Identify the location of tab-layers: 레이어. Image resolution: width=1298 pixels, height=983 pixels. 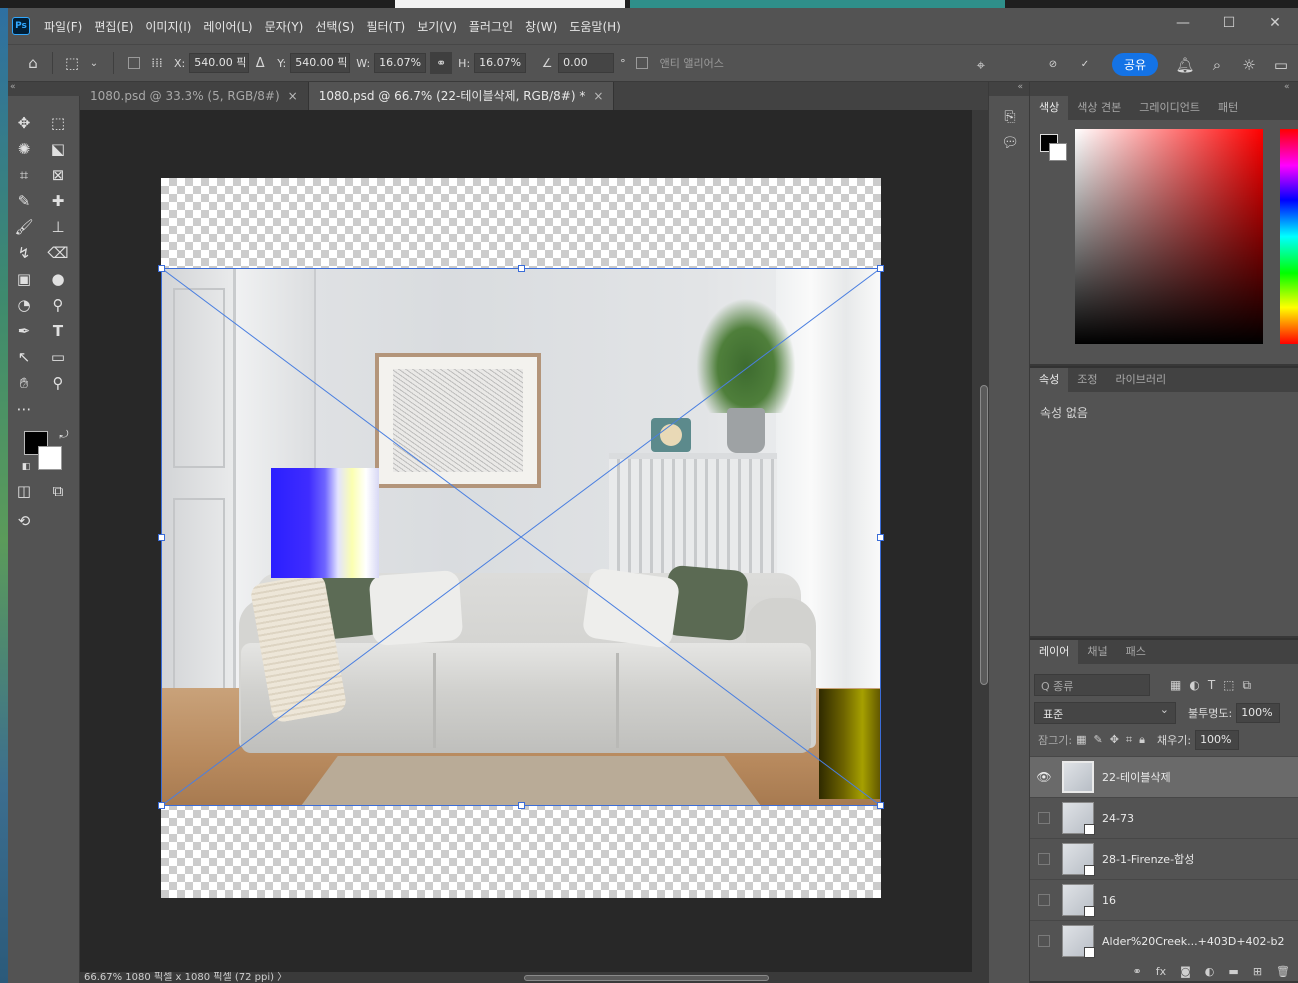
(1054, 652).